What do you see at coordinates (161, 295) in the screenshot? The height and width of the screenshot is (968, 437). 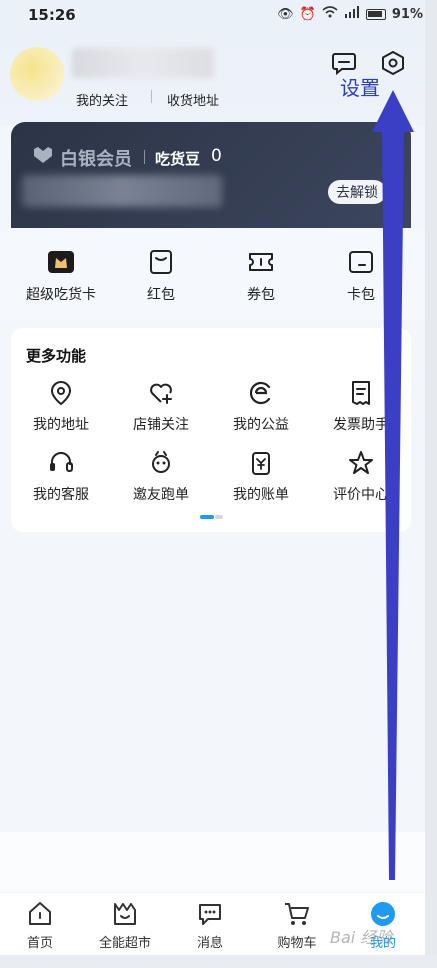 I see `quick-item-label: 红包` at bounding box center [161, 295].